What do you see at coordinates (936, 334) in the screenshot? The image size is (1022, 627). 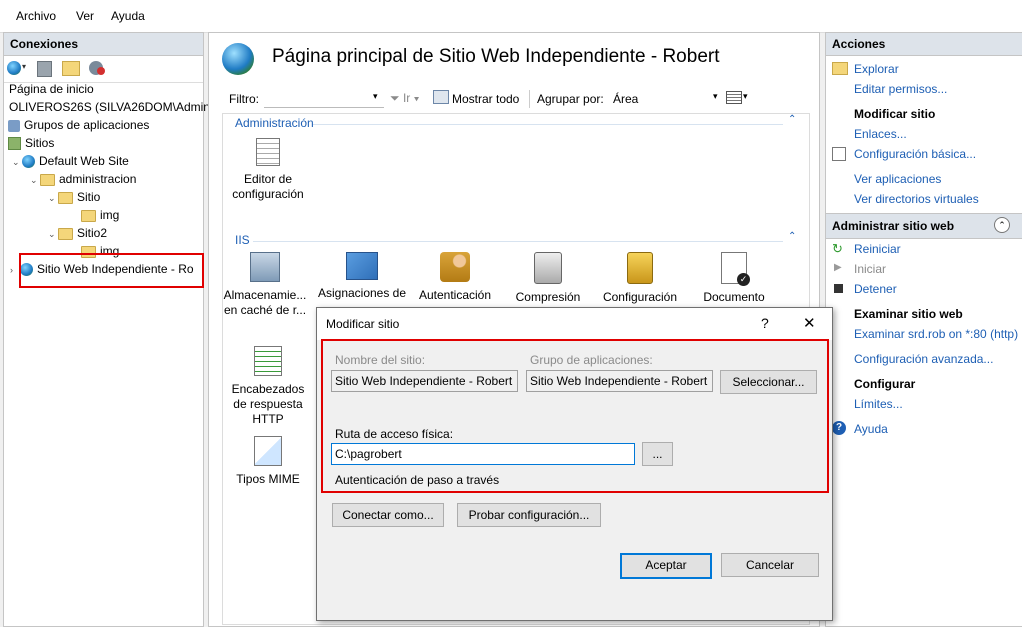 I see `browse-site-link: Examinar srd.rob on *:80 (http)` at bounding box center [936, 334].